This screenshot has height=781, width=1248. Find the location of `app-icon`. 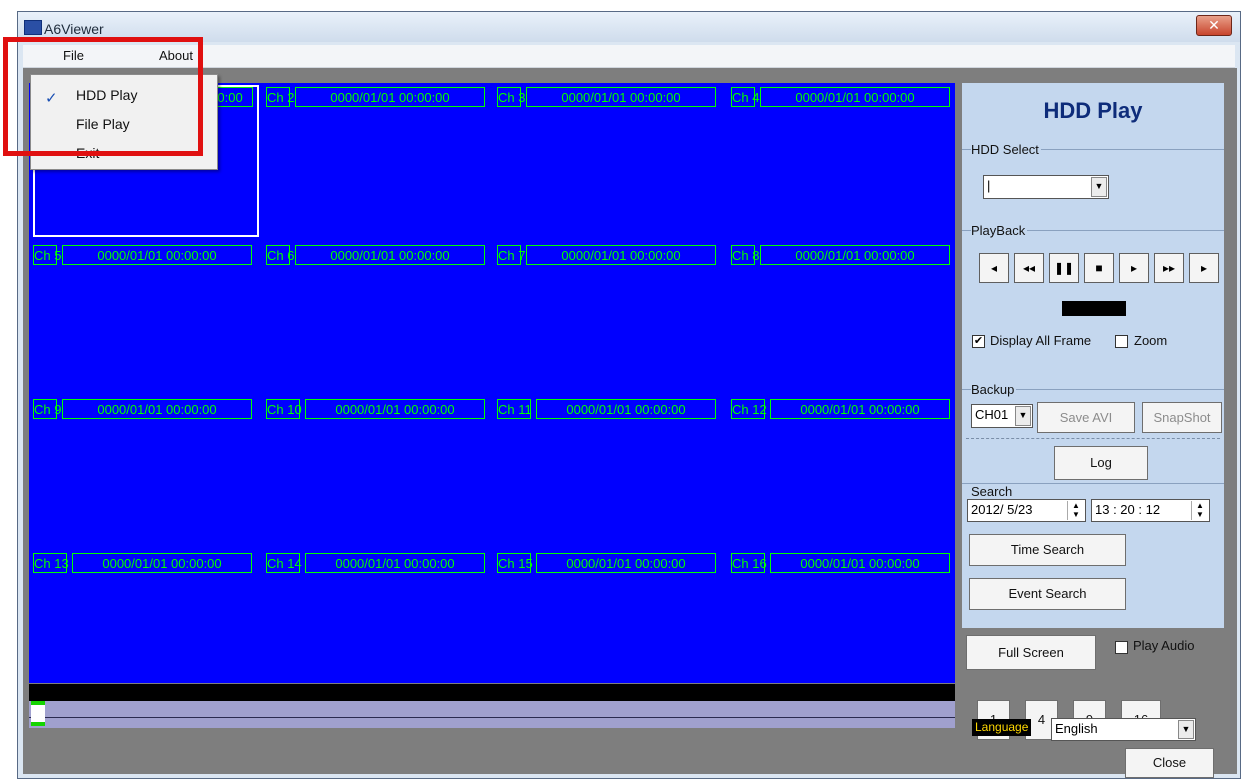

app-icon is located at coordinates (33, 27).